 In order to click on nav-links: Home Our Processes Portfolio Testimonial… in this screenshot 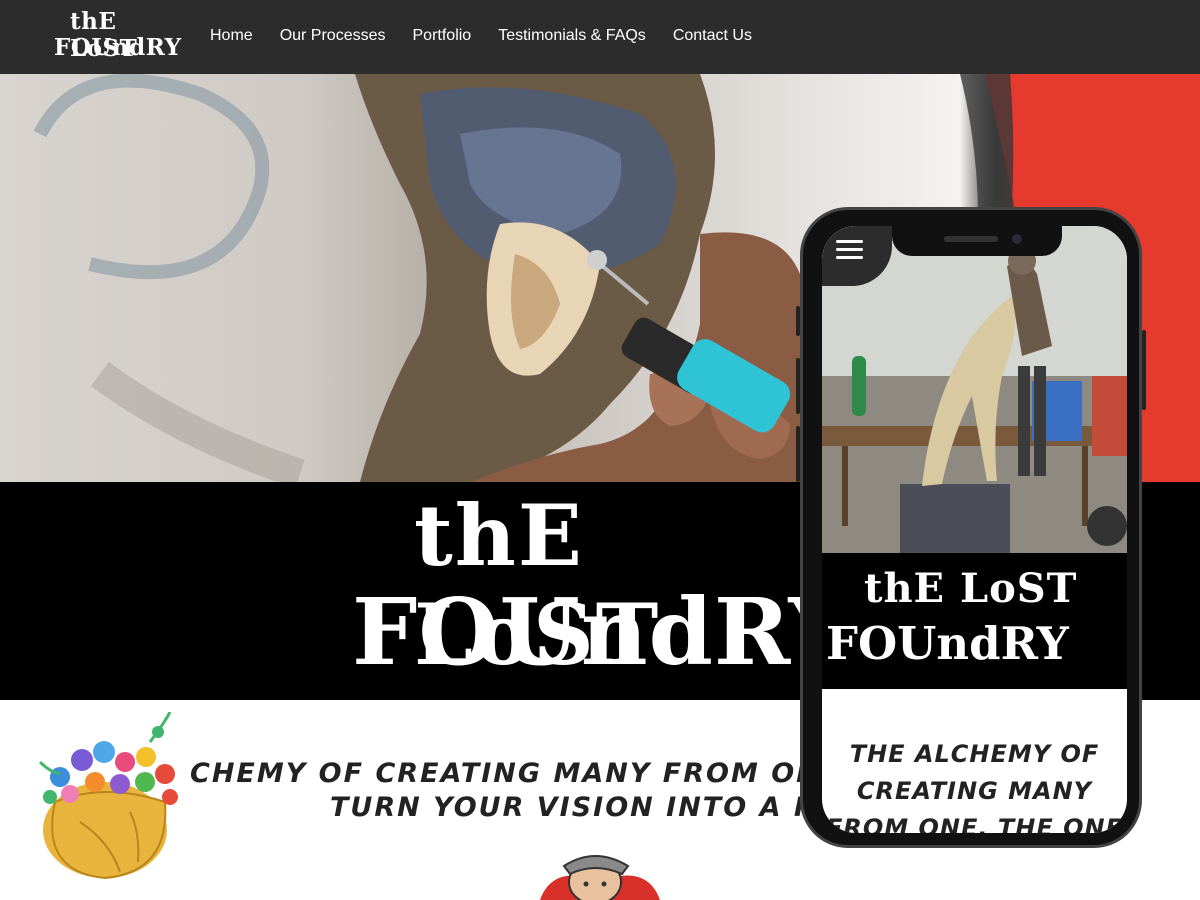, I will do `click(481, 36)`.